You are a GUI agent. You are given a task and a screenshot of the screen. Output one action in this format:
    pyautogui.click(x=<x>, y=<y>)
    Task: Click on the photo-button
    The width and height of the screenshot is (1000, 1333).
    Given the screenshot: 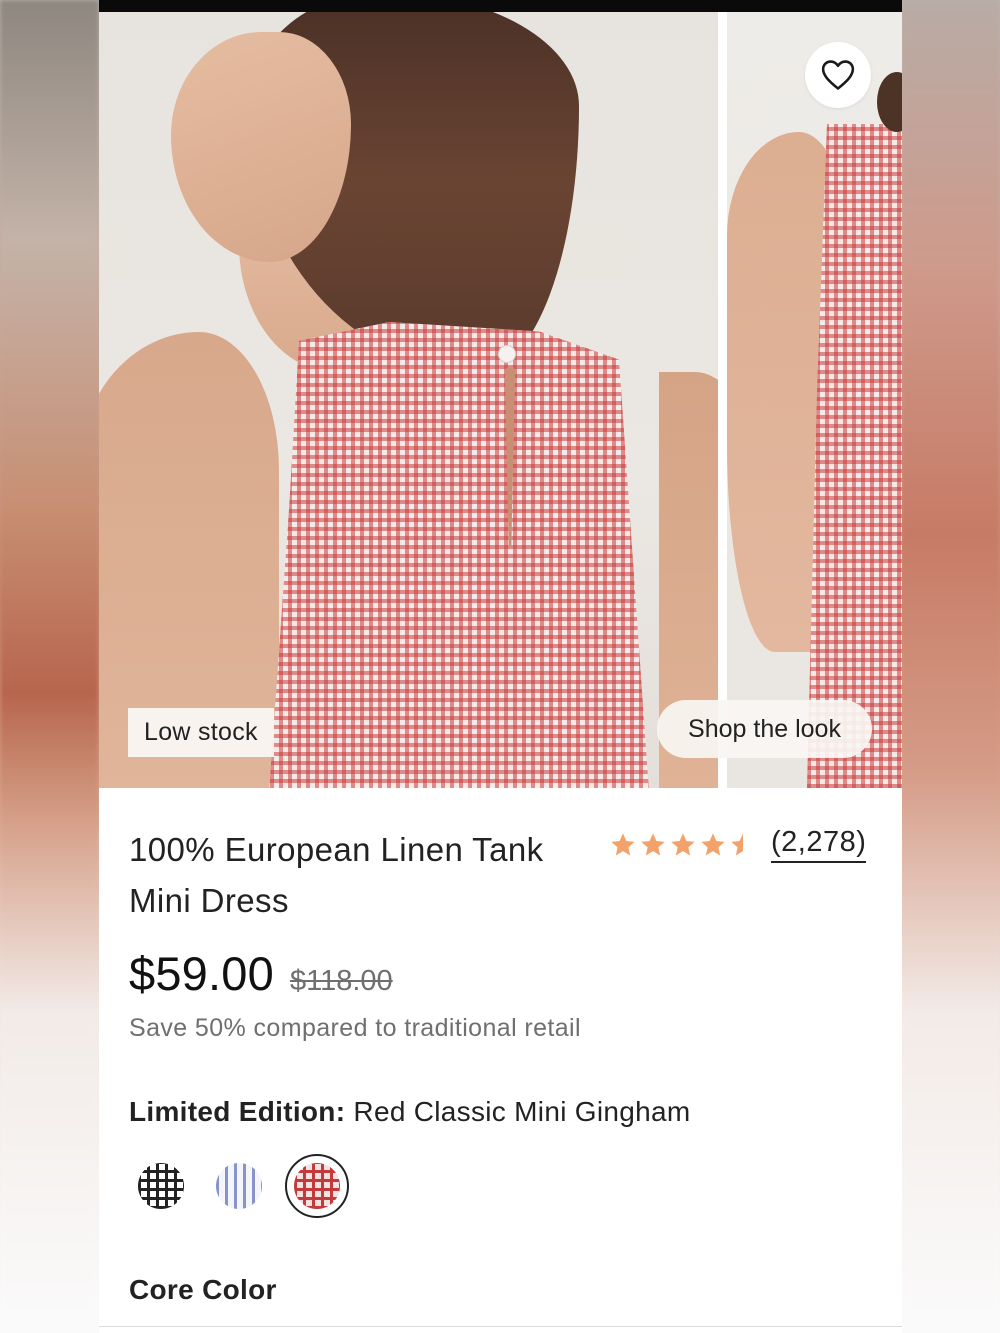 What is the action you would take?
    pyautogui.click(x=507, y=354)
    